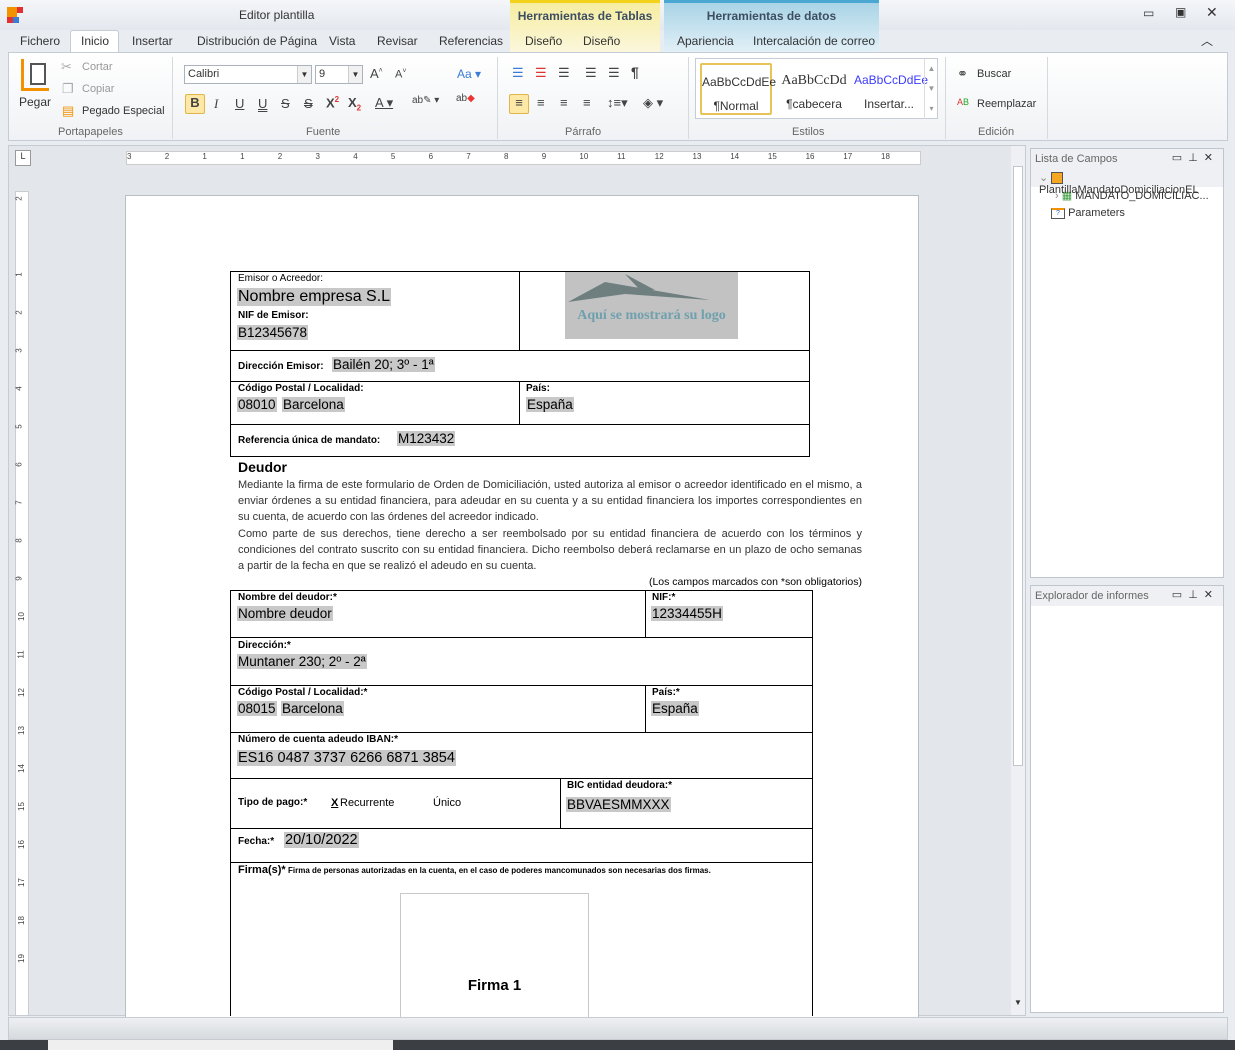 This screenshot has width=1235, height=1050. Describe the element at coordinates (614, 73) in the screenshot. I see `increase-indent-icon: ☰` at that location.